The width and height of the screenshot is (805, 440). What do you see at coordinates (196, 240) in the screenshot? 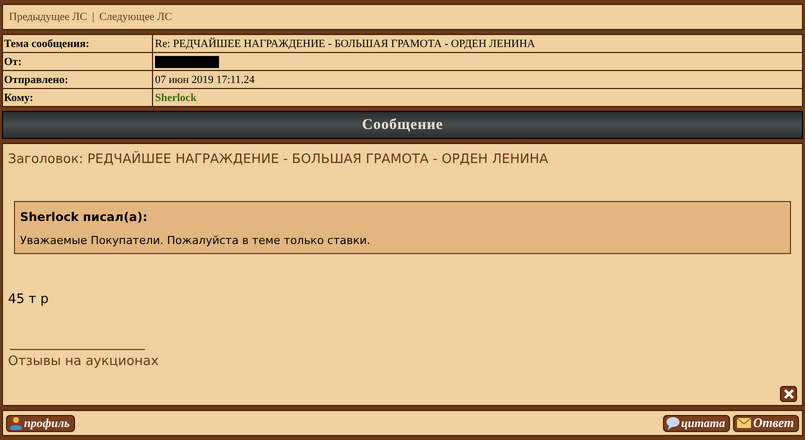
I see `quote-text: Уважаемые Покупатели. Пожалуйста в теме только ставки.` at bounding box center [196, 240].